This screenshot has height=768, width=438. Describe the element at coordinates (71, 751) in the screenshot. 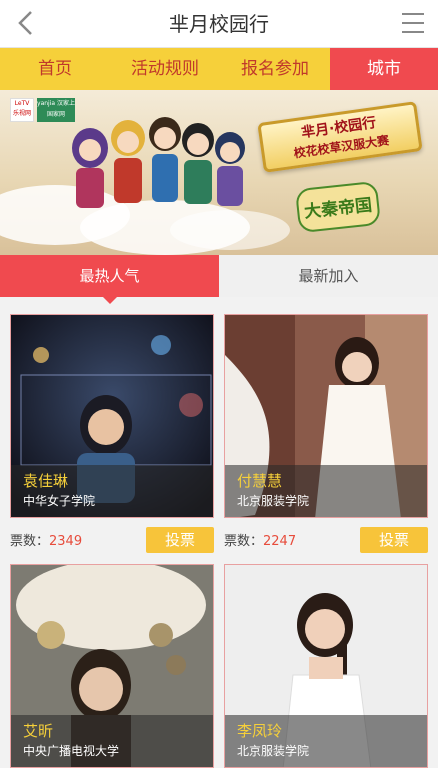

I see `contestant-school: 中央广播电视大学` at that location.